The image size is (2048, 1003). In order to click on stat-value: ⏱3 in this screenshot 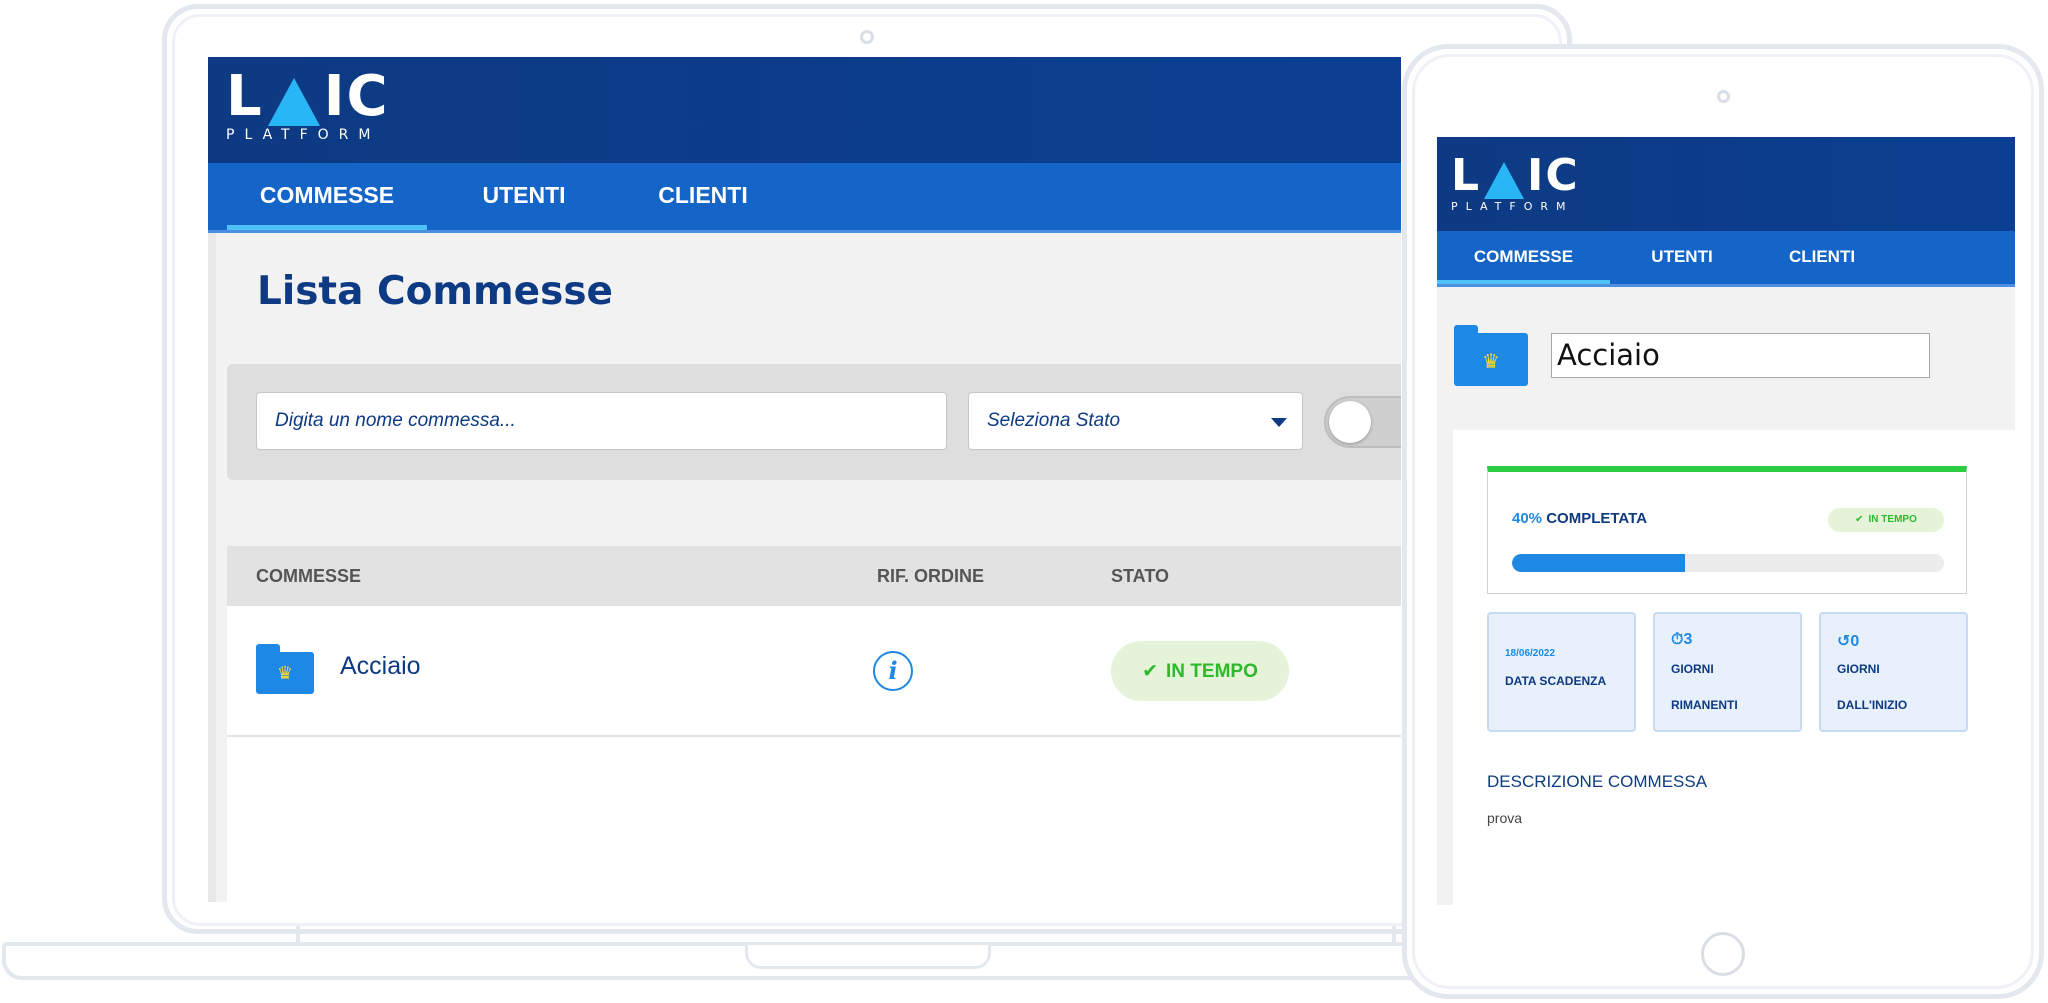, I will do `click(1682, 639)`.